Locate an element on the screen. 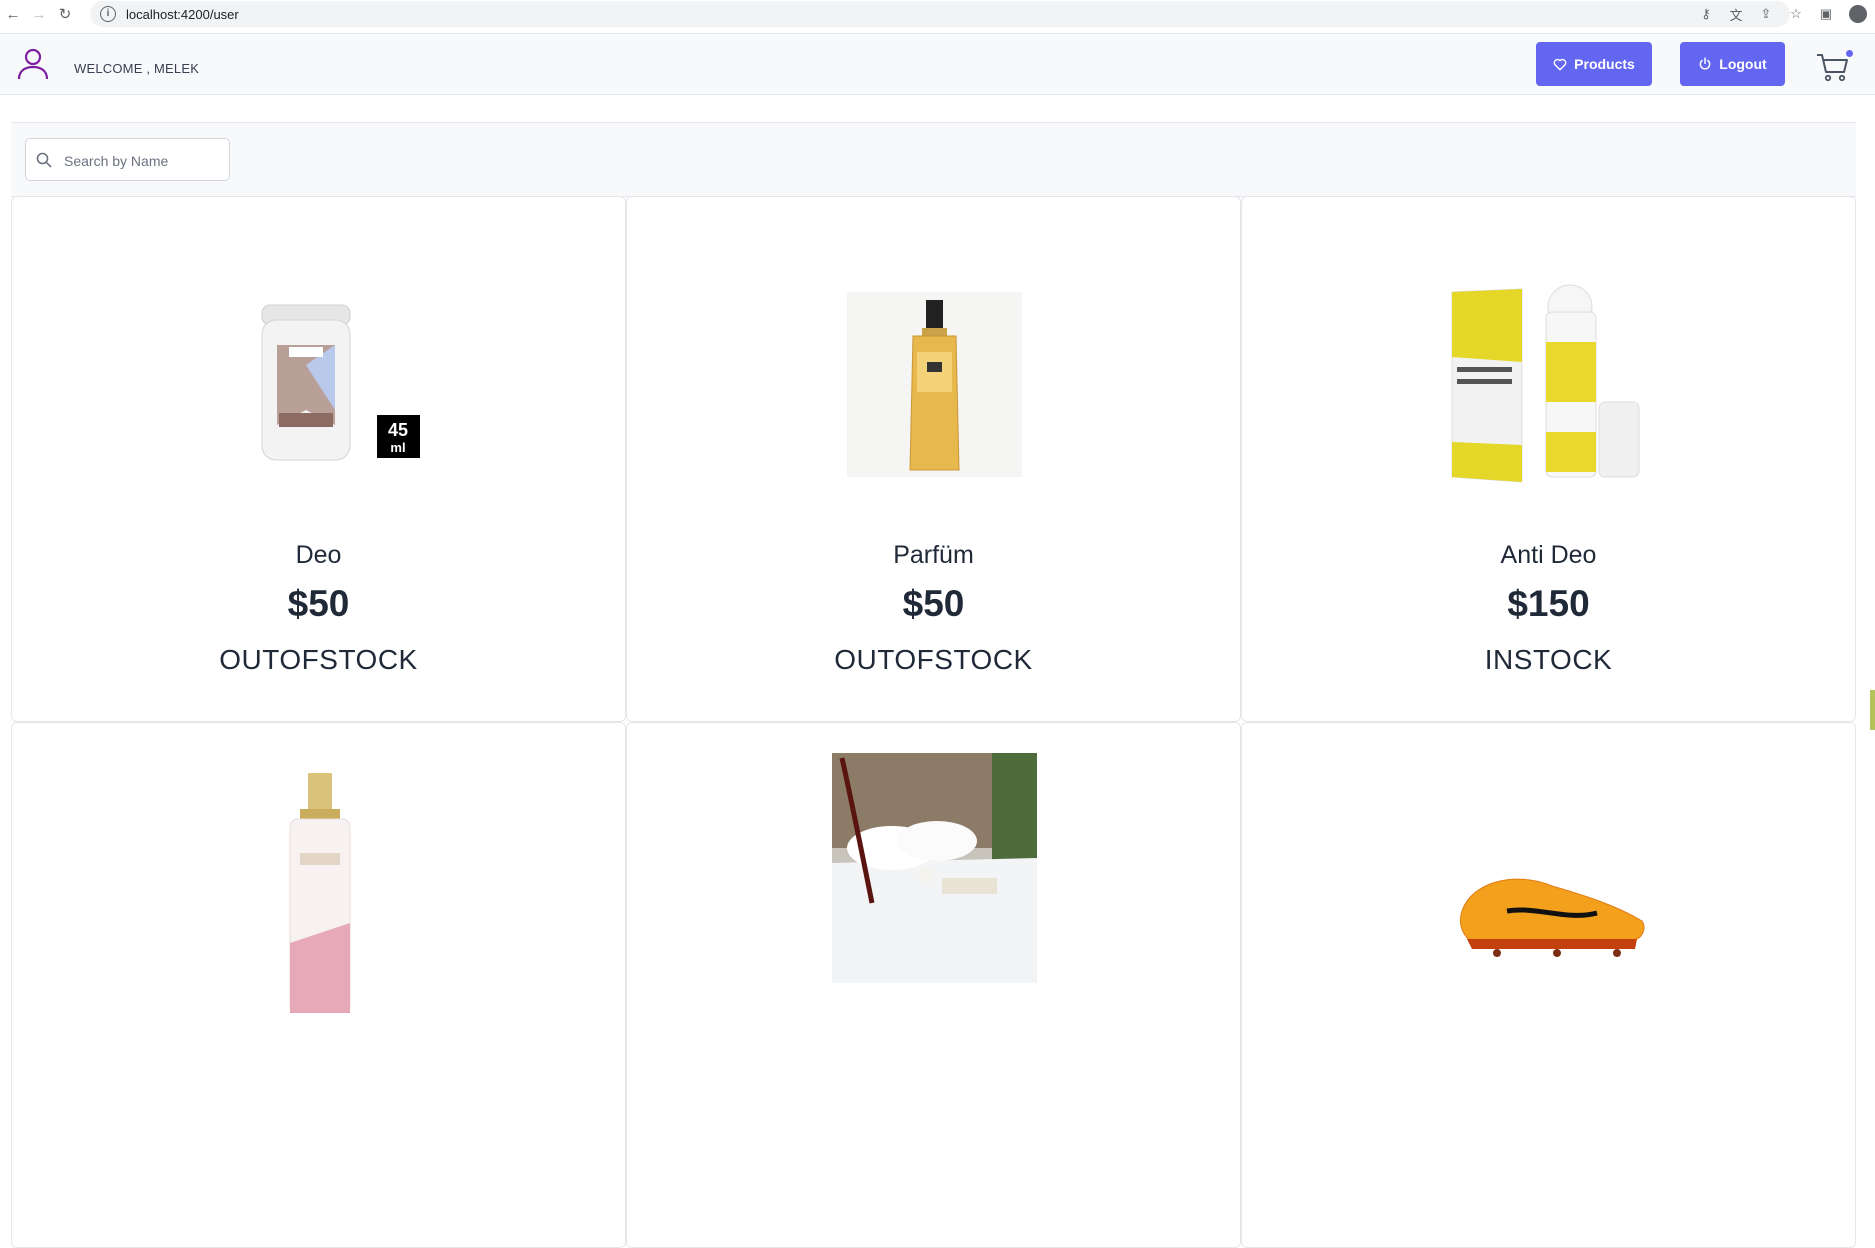  products-button: Products is located at coordinates (1594, 64).